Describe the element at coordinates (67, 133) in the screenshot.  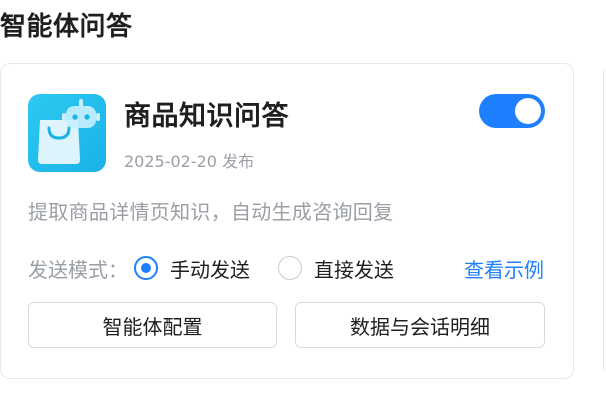
I see `shopping-bag-robot-icon` at that location.